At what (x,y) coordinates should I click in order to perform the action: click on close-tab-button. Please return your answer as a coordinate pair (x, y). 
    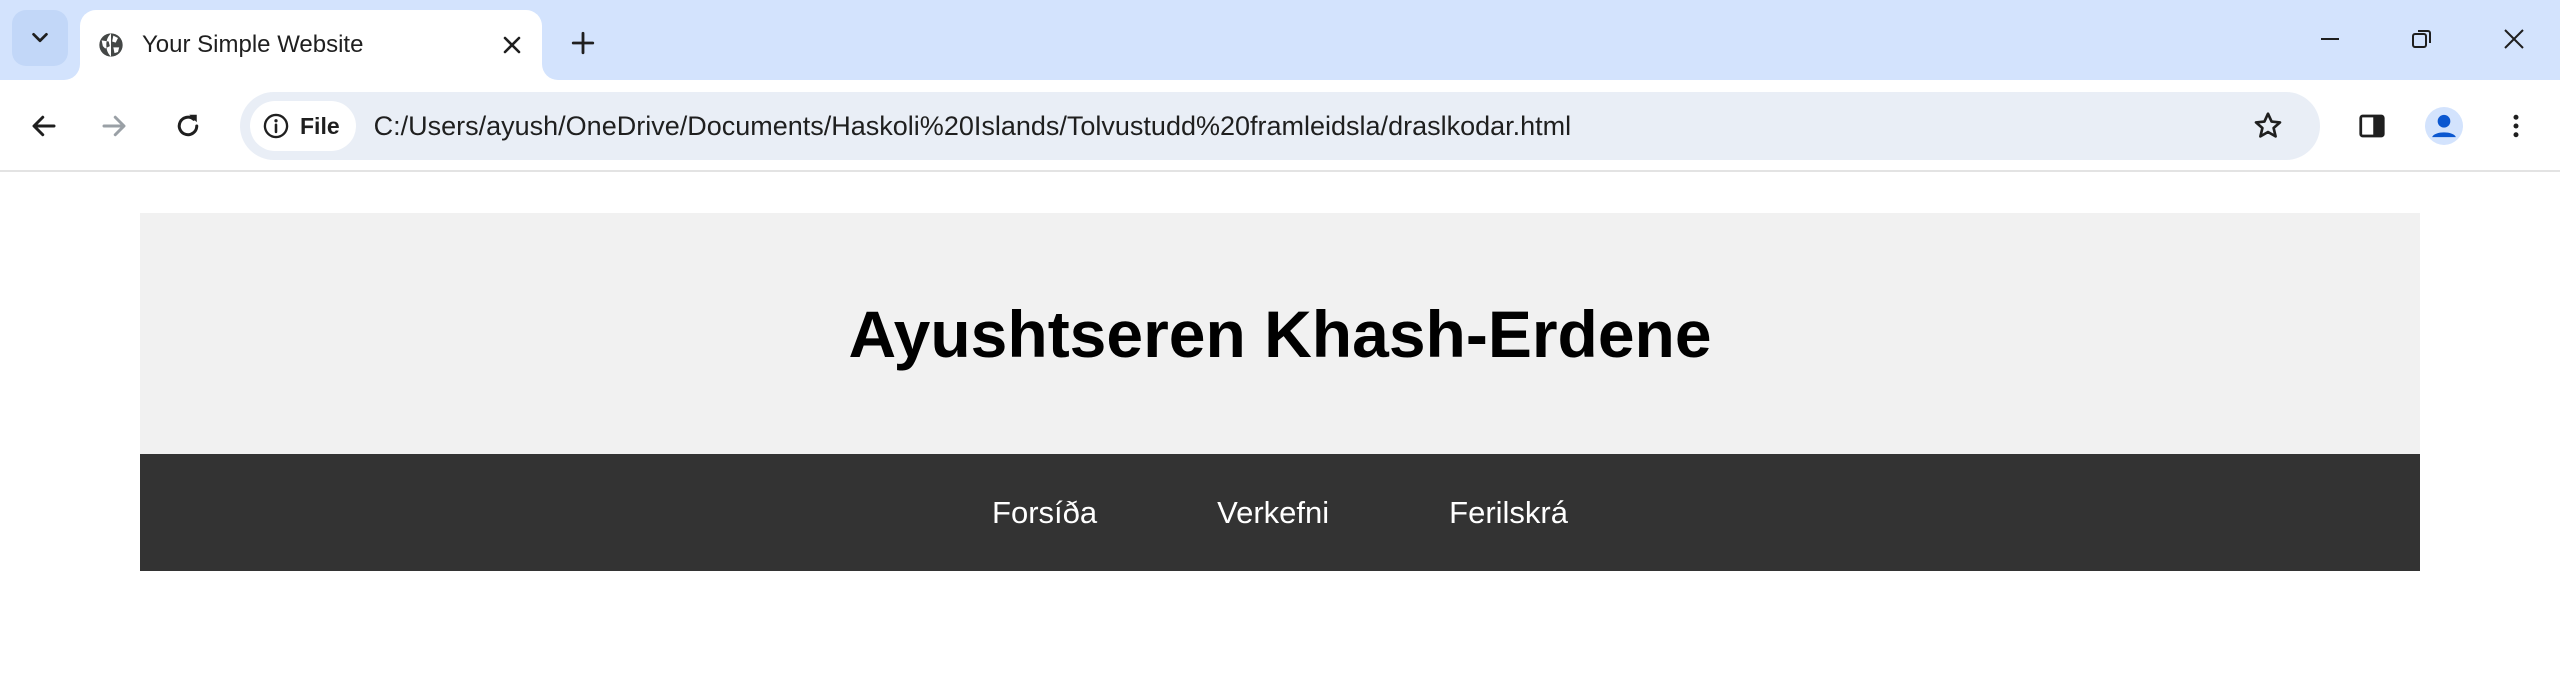
    Looking at the image, I should click on (512, 45).